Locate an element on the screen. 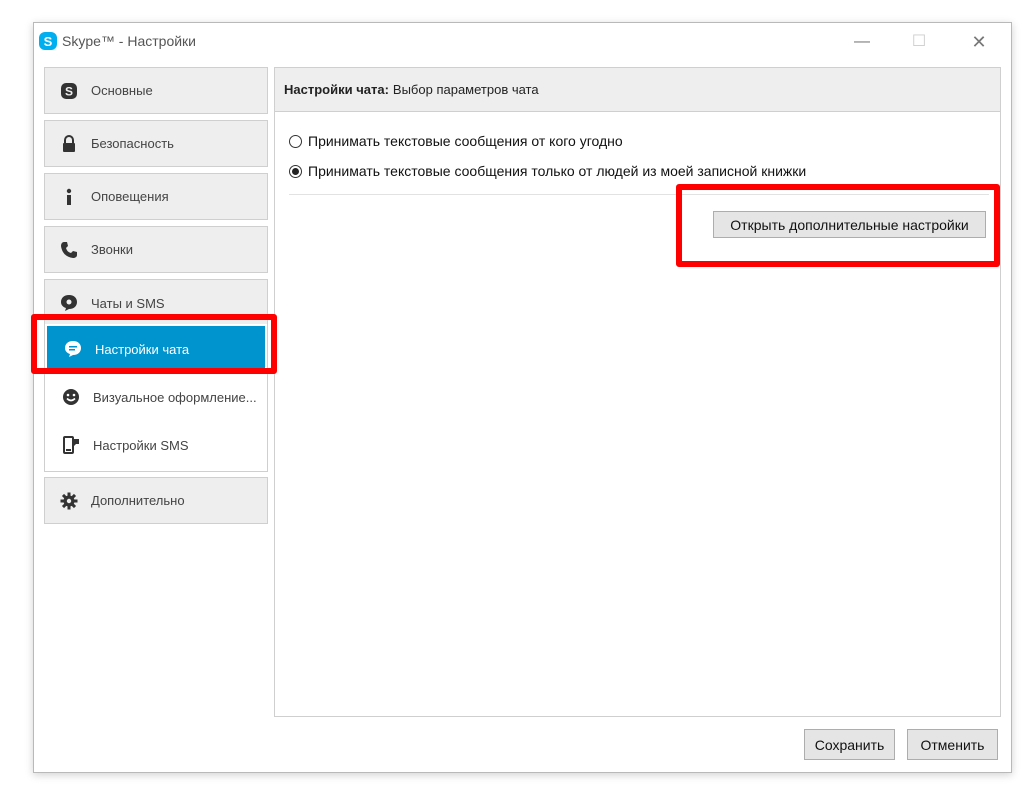 The height and width of the screenshot is (793, 1035). info-icon is located at coordinates (69, 197).